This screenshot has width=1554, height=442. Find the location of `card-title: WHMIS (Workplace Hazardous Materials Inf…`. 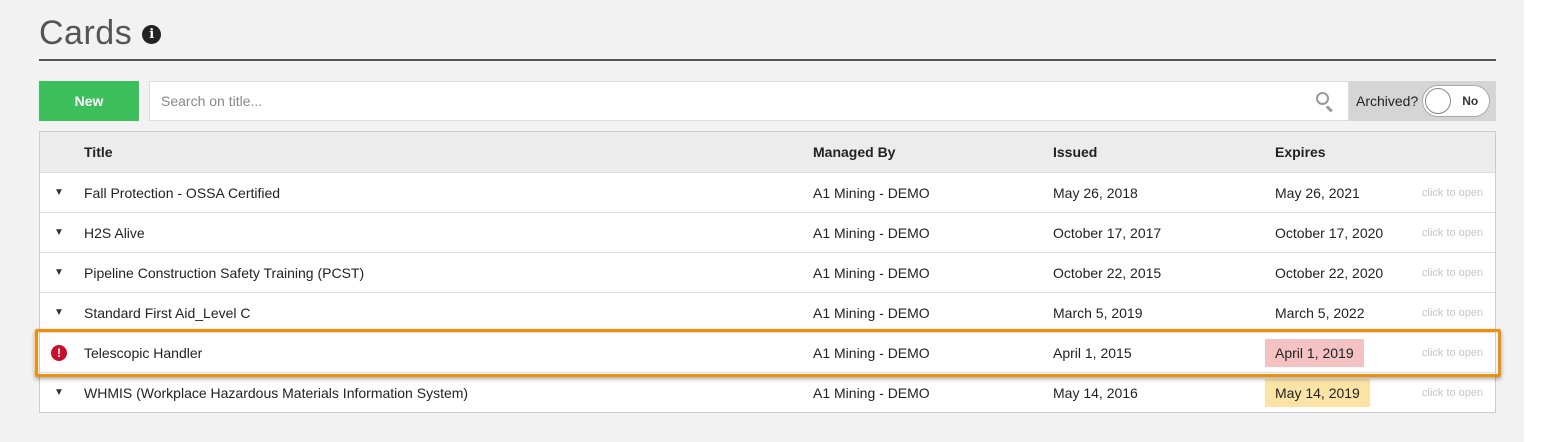

card-title: WHMIS (Workplace Hazardous Materials Inf… is located at coordinates (276, 392).